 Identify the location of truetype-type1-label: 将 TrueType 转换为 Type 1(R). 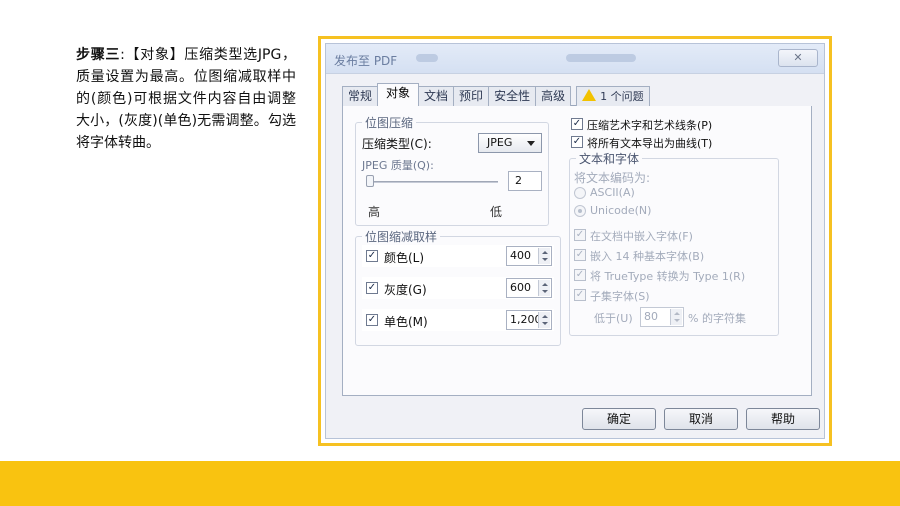
(668, 276).